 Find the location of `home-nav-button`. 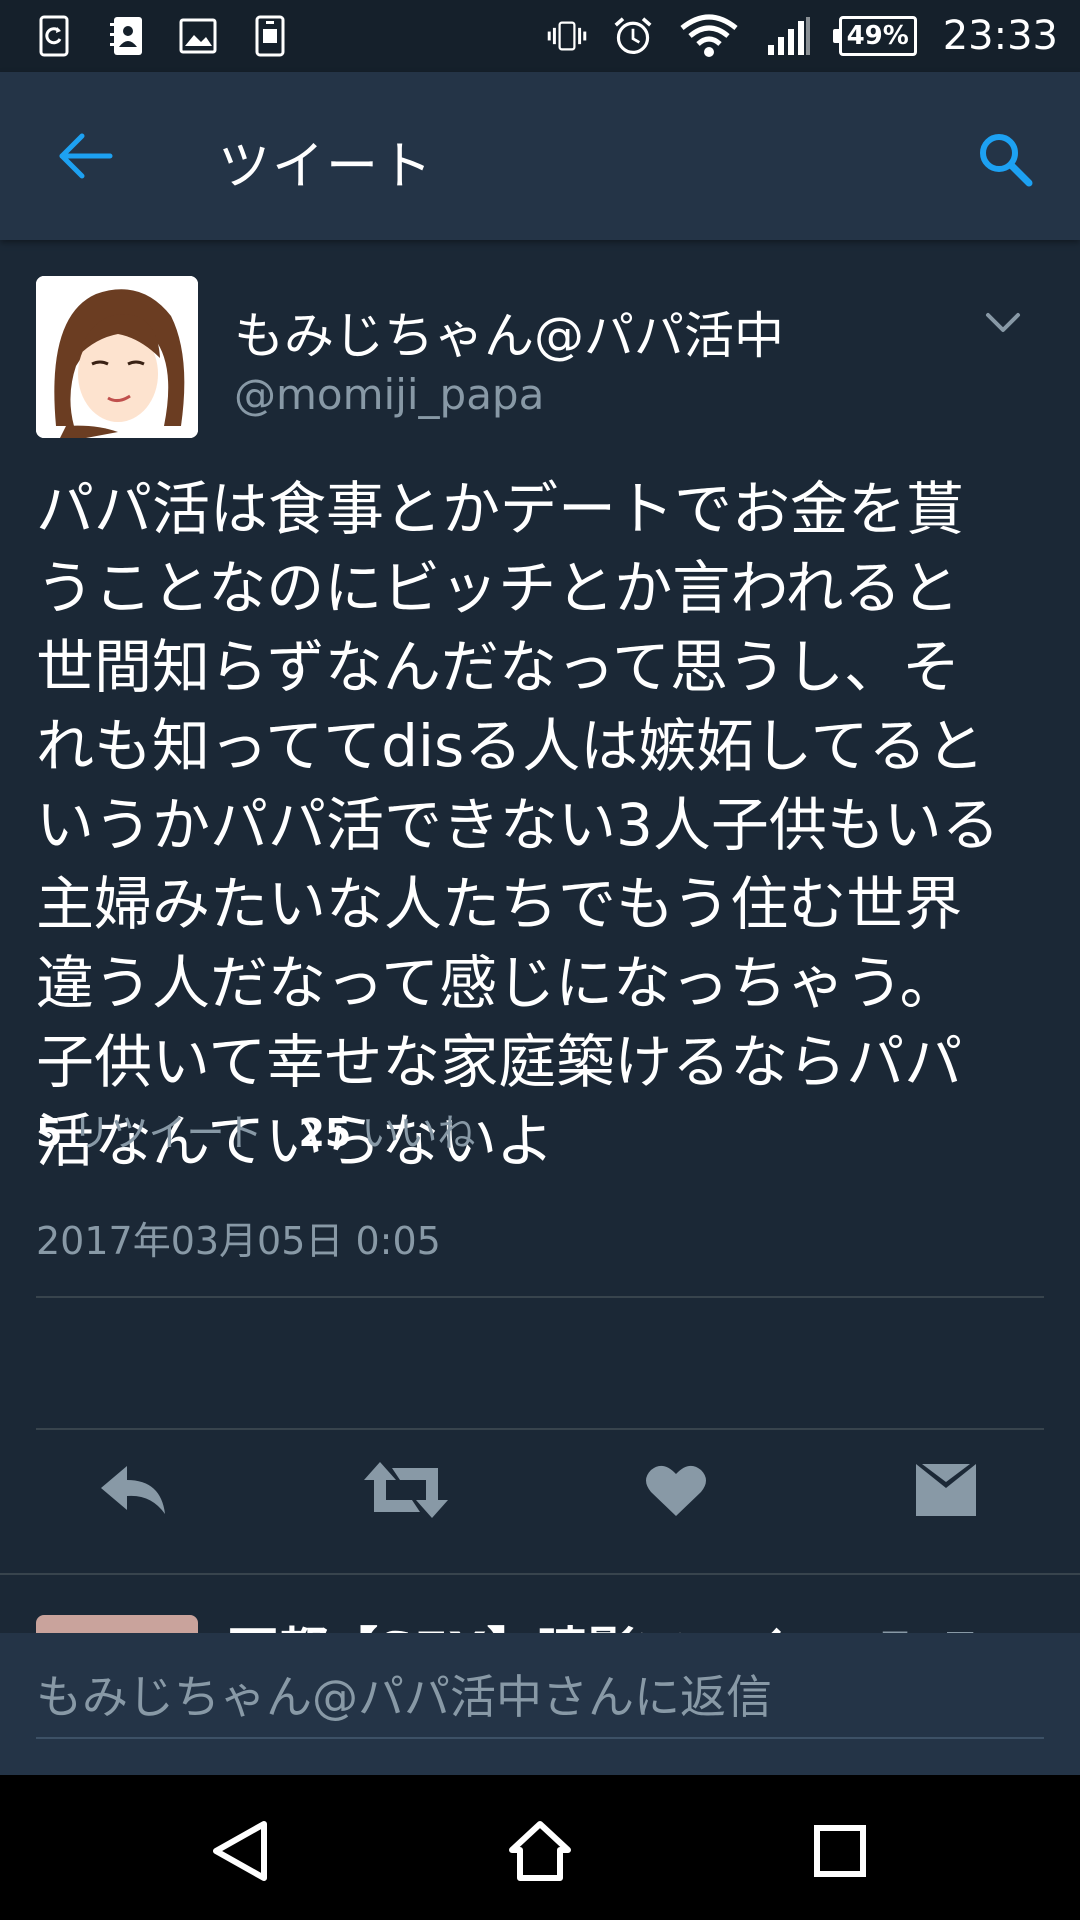

home-nav-button is located at coordinates (540, 1851).